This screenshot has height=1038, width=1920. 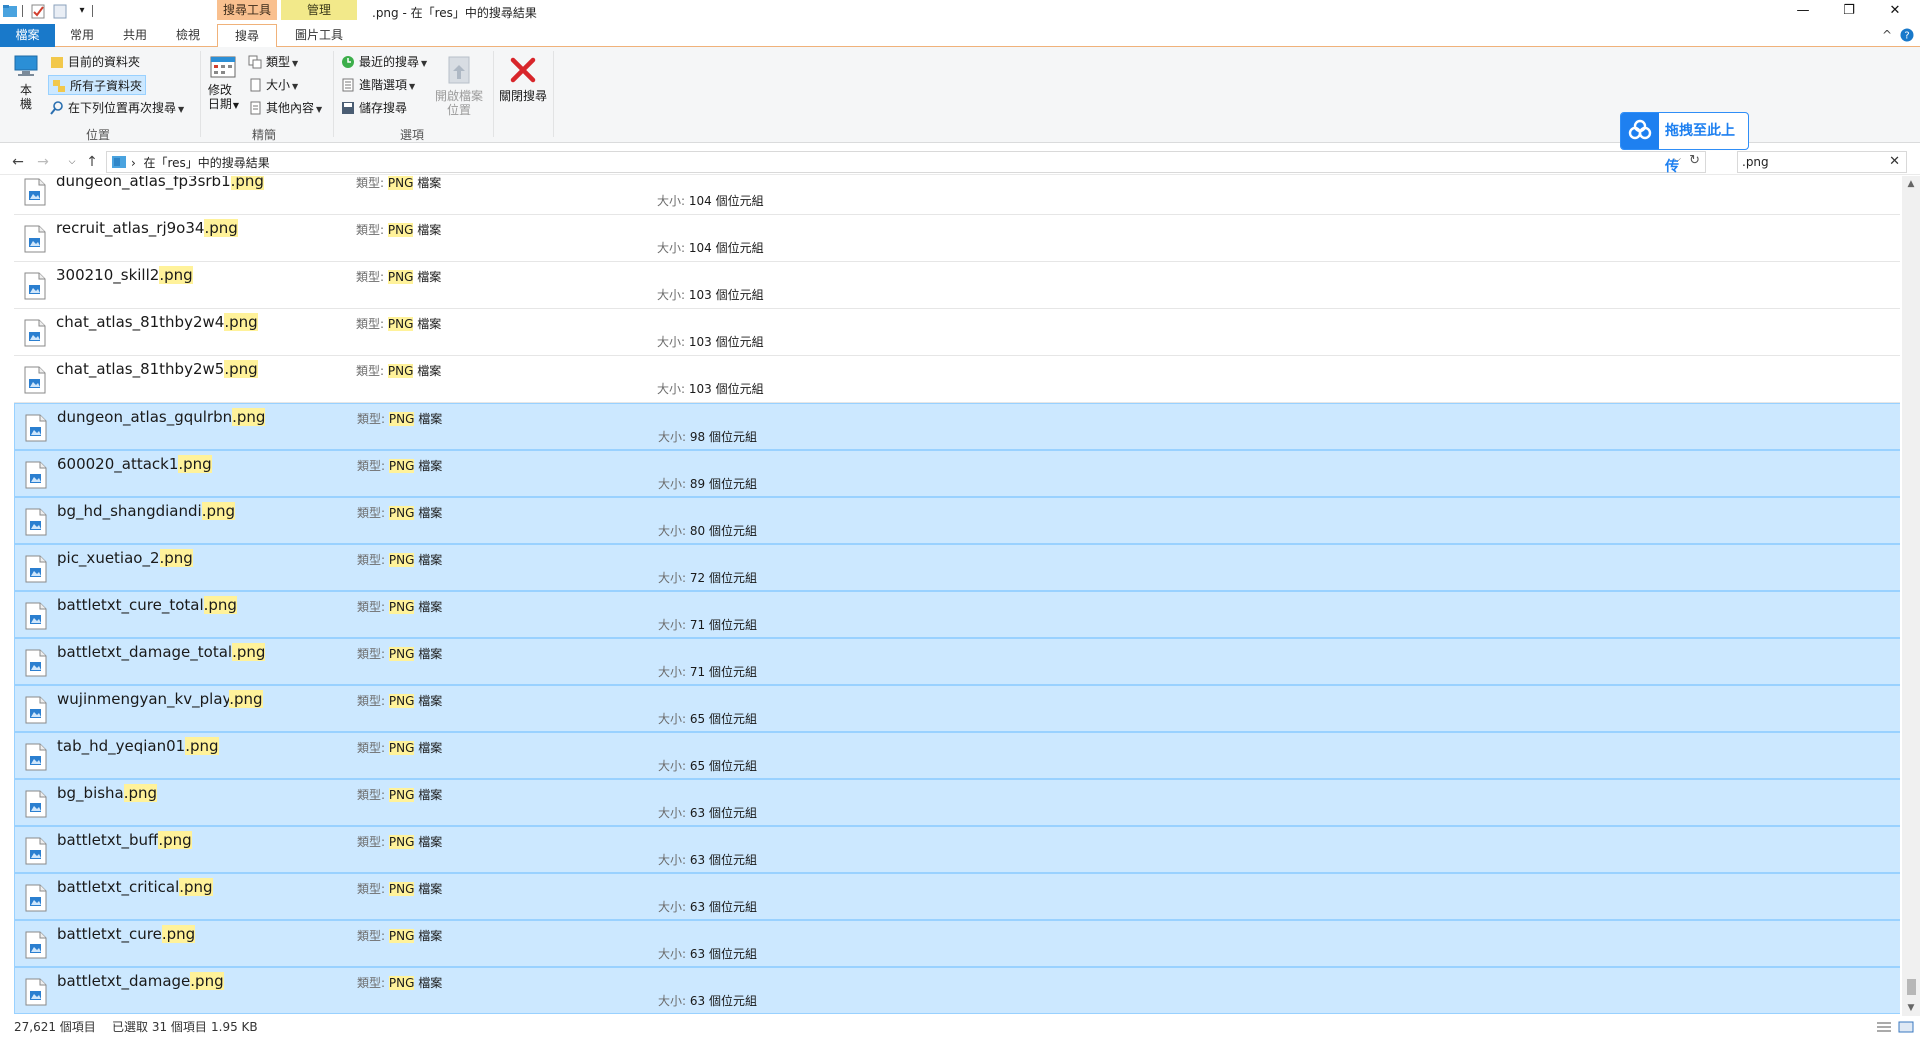 What do you see at coordinates (707, 624) in the screenshot?
I see `file-size: 大小: 71 個位元組` at bounding box center [707, 624].